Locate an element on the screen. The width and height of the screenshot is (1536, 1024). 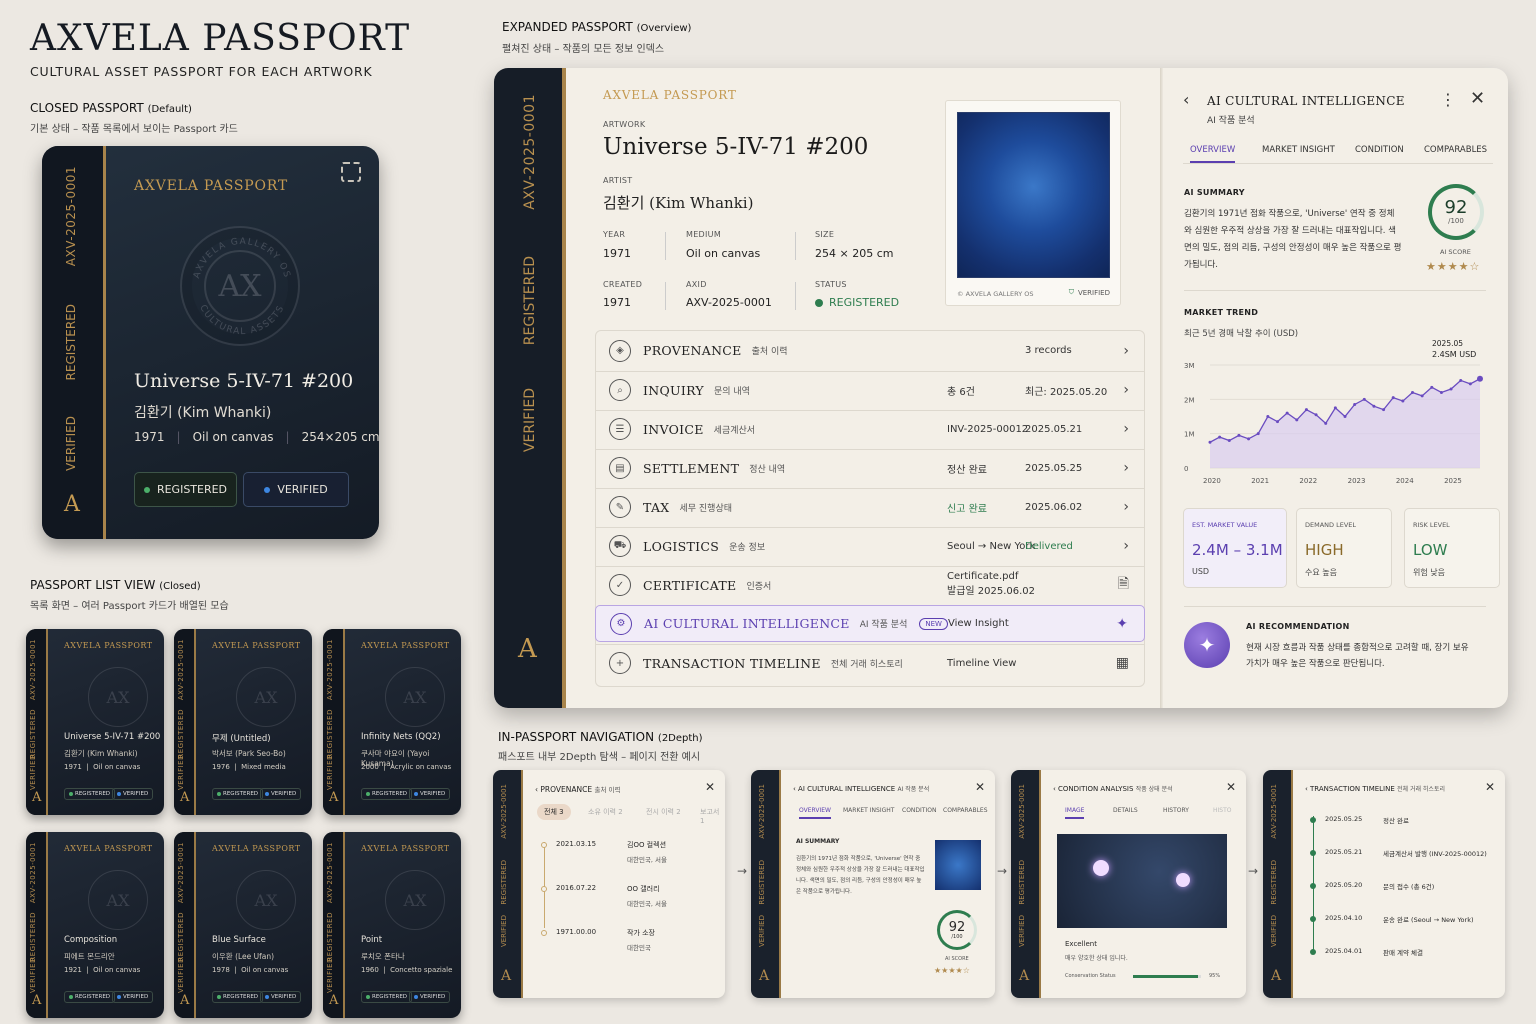
card-seal: AX is located at coordinates (415, 900).